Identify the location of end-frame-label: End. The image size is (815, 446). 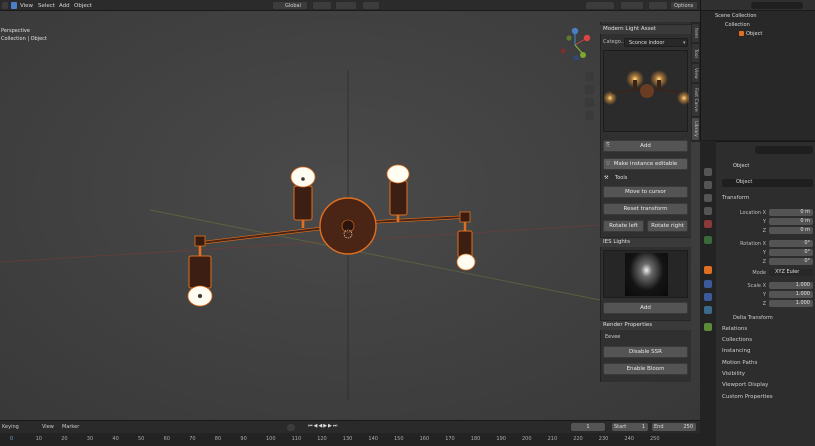
(659, 427).